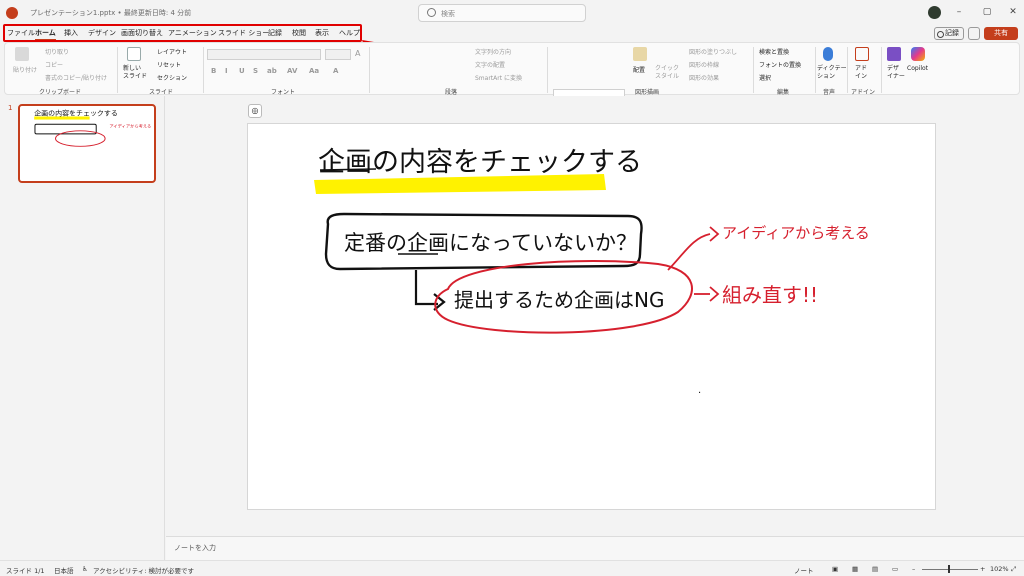 The width and height of the screenshot is (1024, 576). What do you see at coordinates (894, 54) in the screenshot?
I see `designer-icon` at bounding box center [894, 54].